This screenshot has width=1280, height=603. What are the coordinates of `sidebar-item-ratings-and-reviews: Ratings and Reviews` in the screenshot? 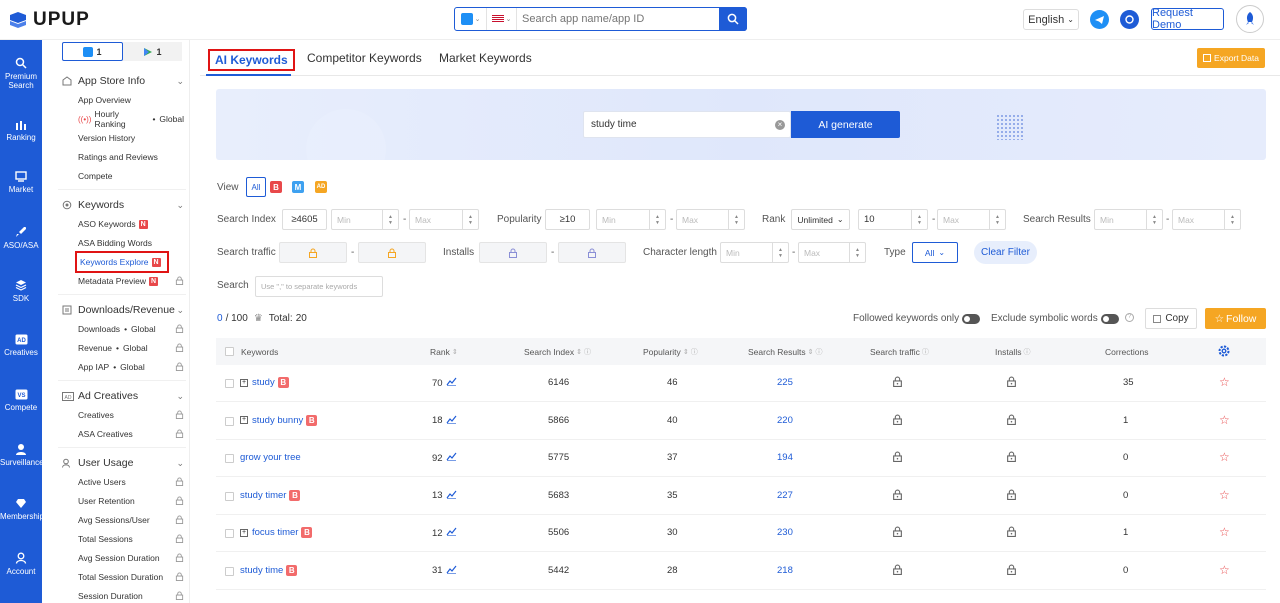 It's located at (131, 157).